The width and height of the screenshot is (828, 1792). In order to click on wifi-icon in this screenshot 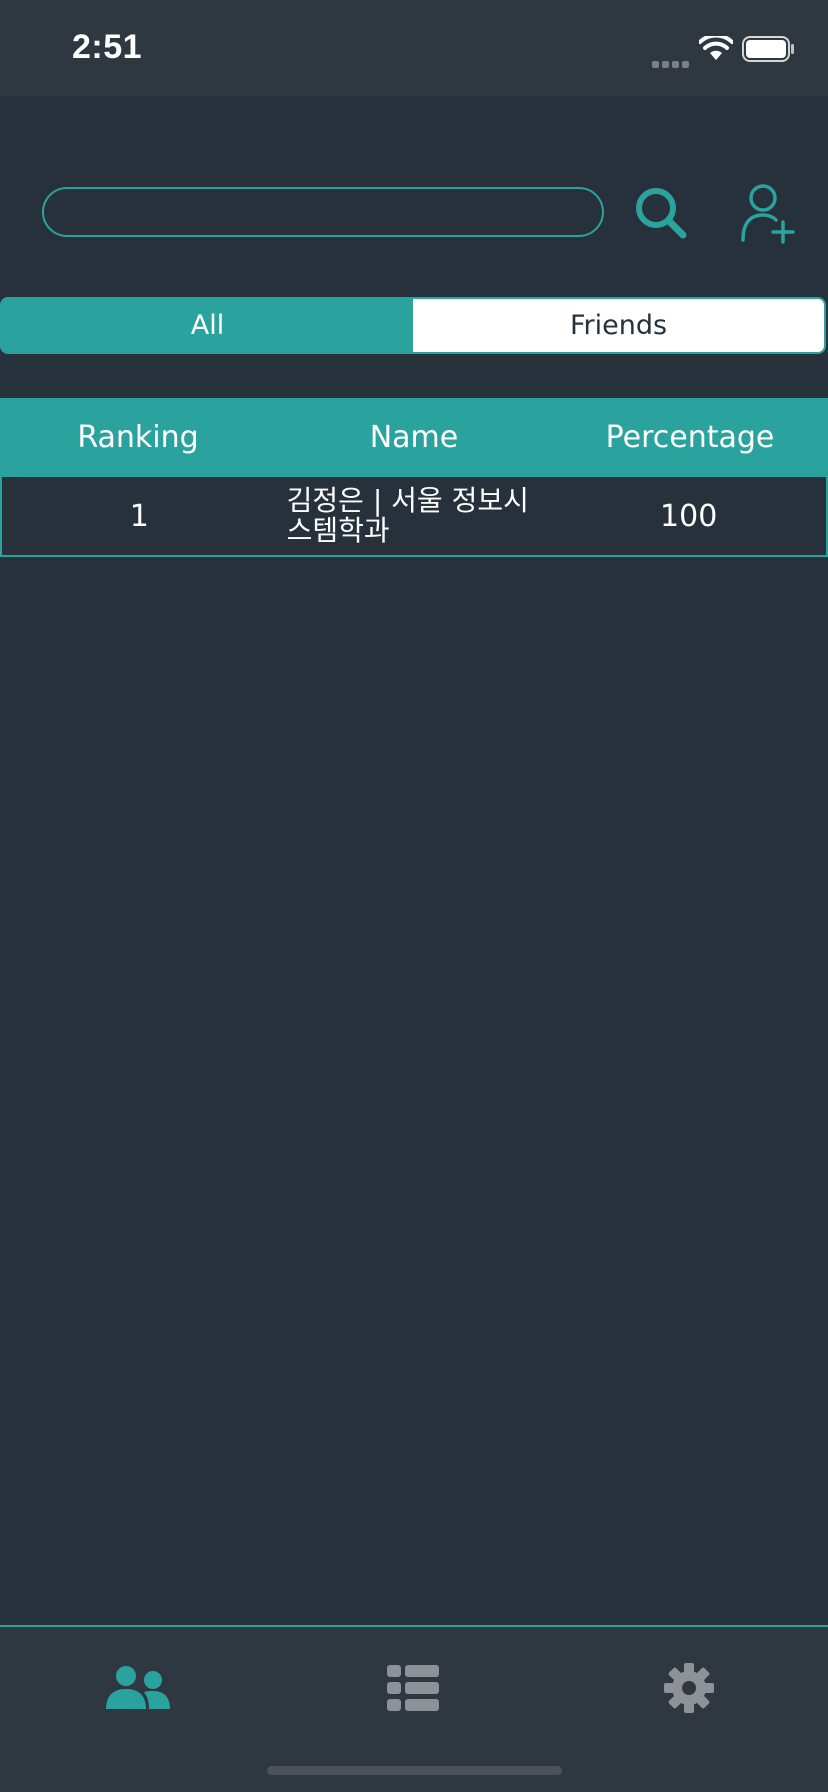, I will do `click(716, 49)`.